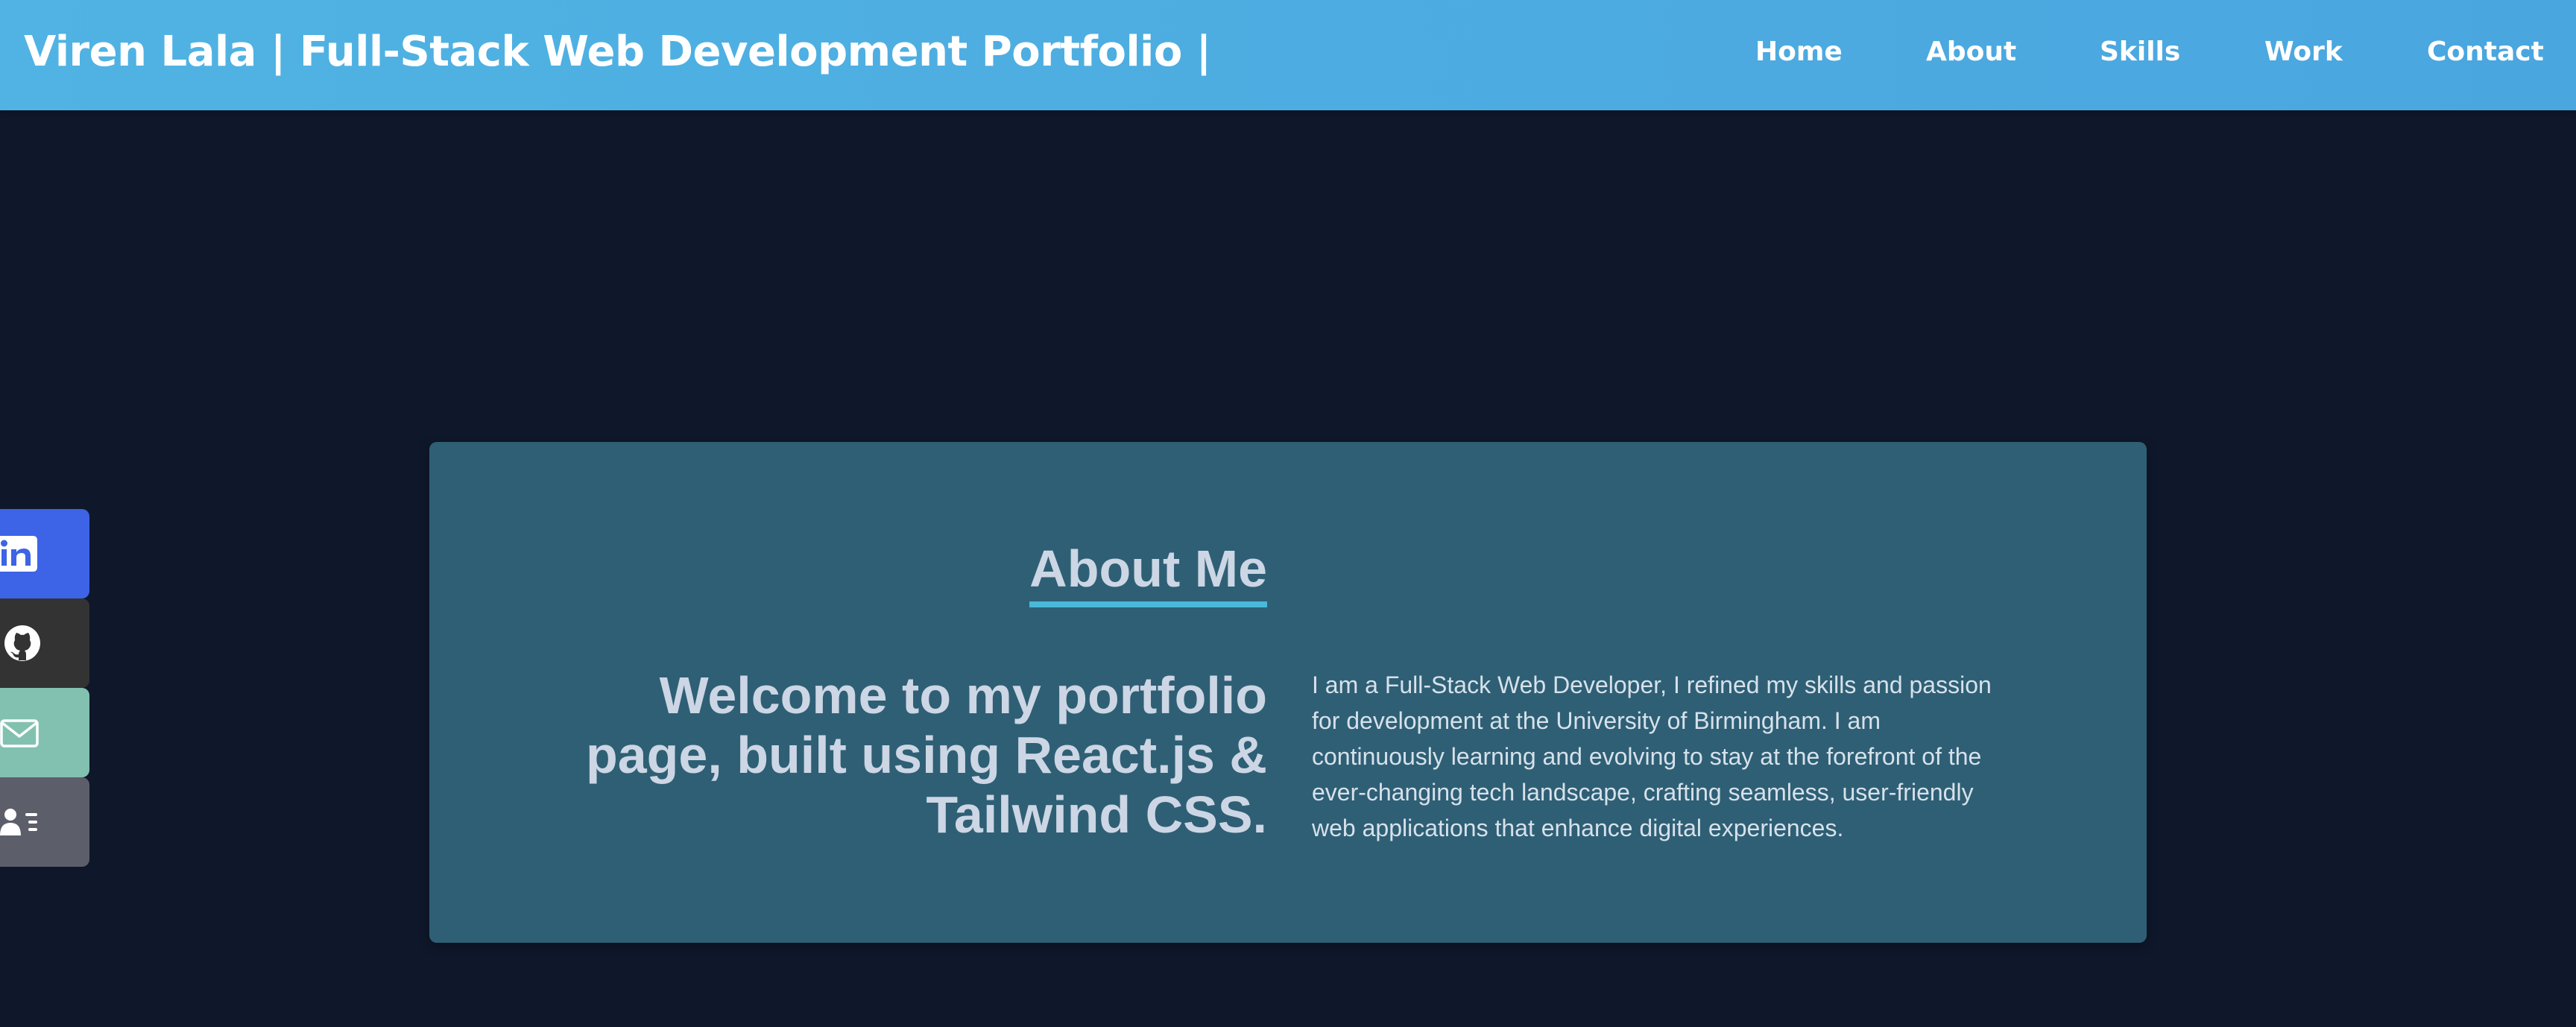  I want to click on linkedin-link, so click(44, 553).